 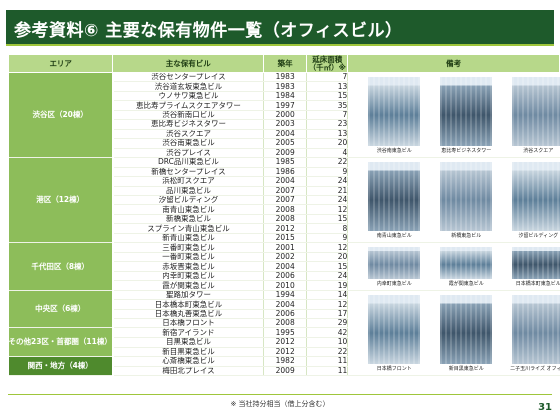 I want to click on header-year: 築年, so click(x=285, y=63).